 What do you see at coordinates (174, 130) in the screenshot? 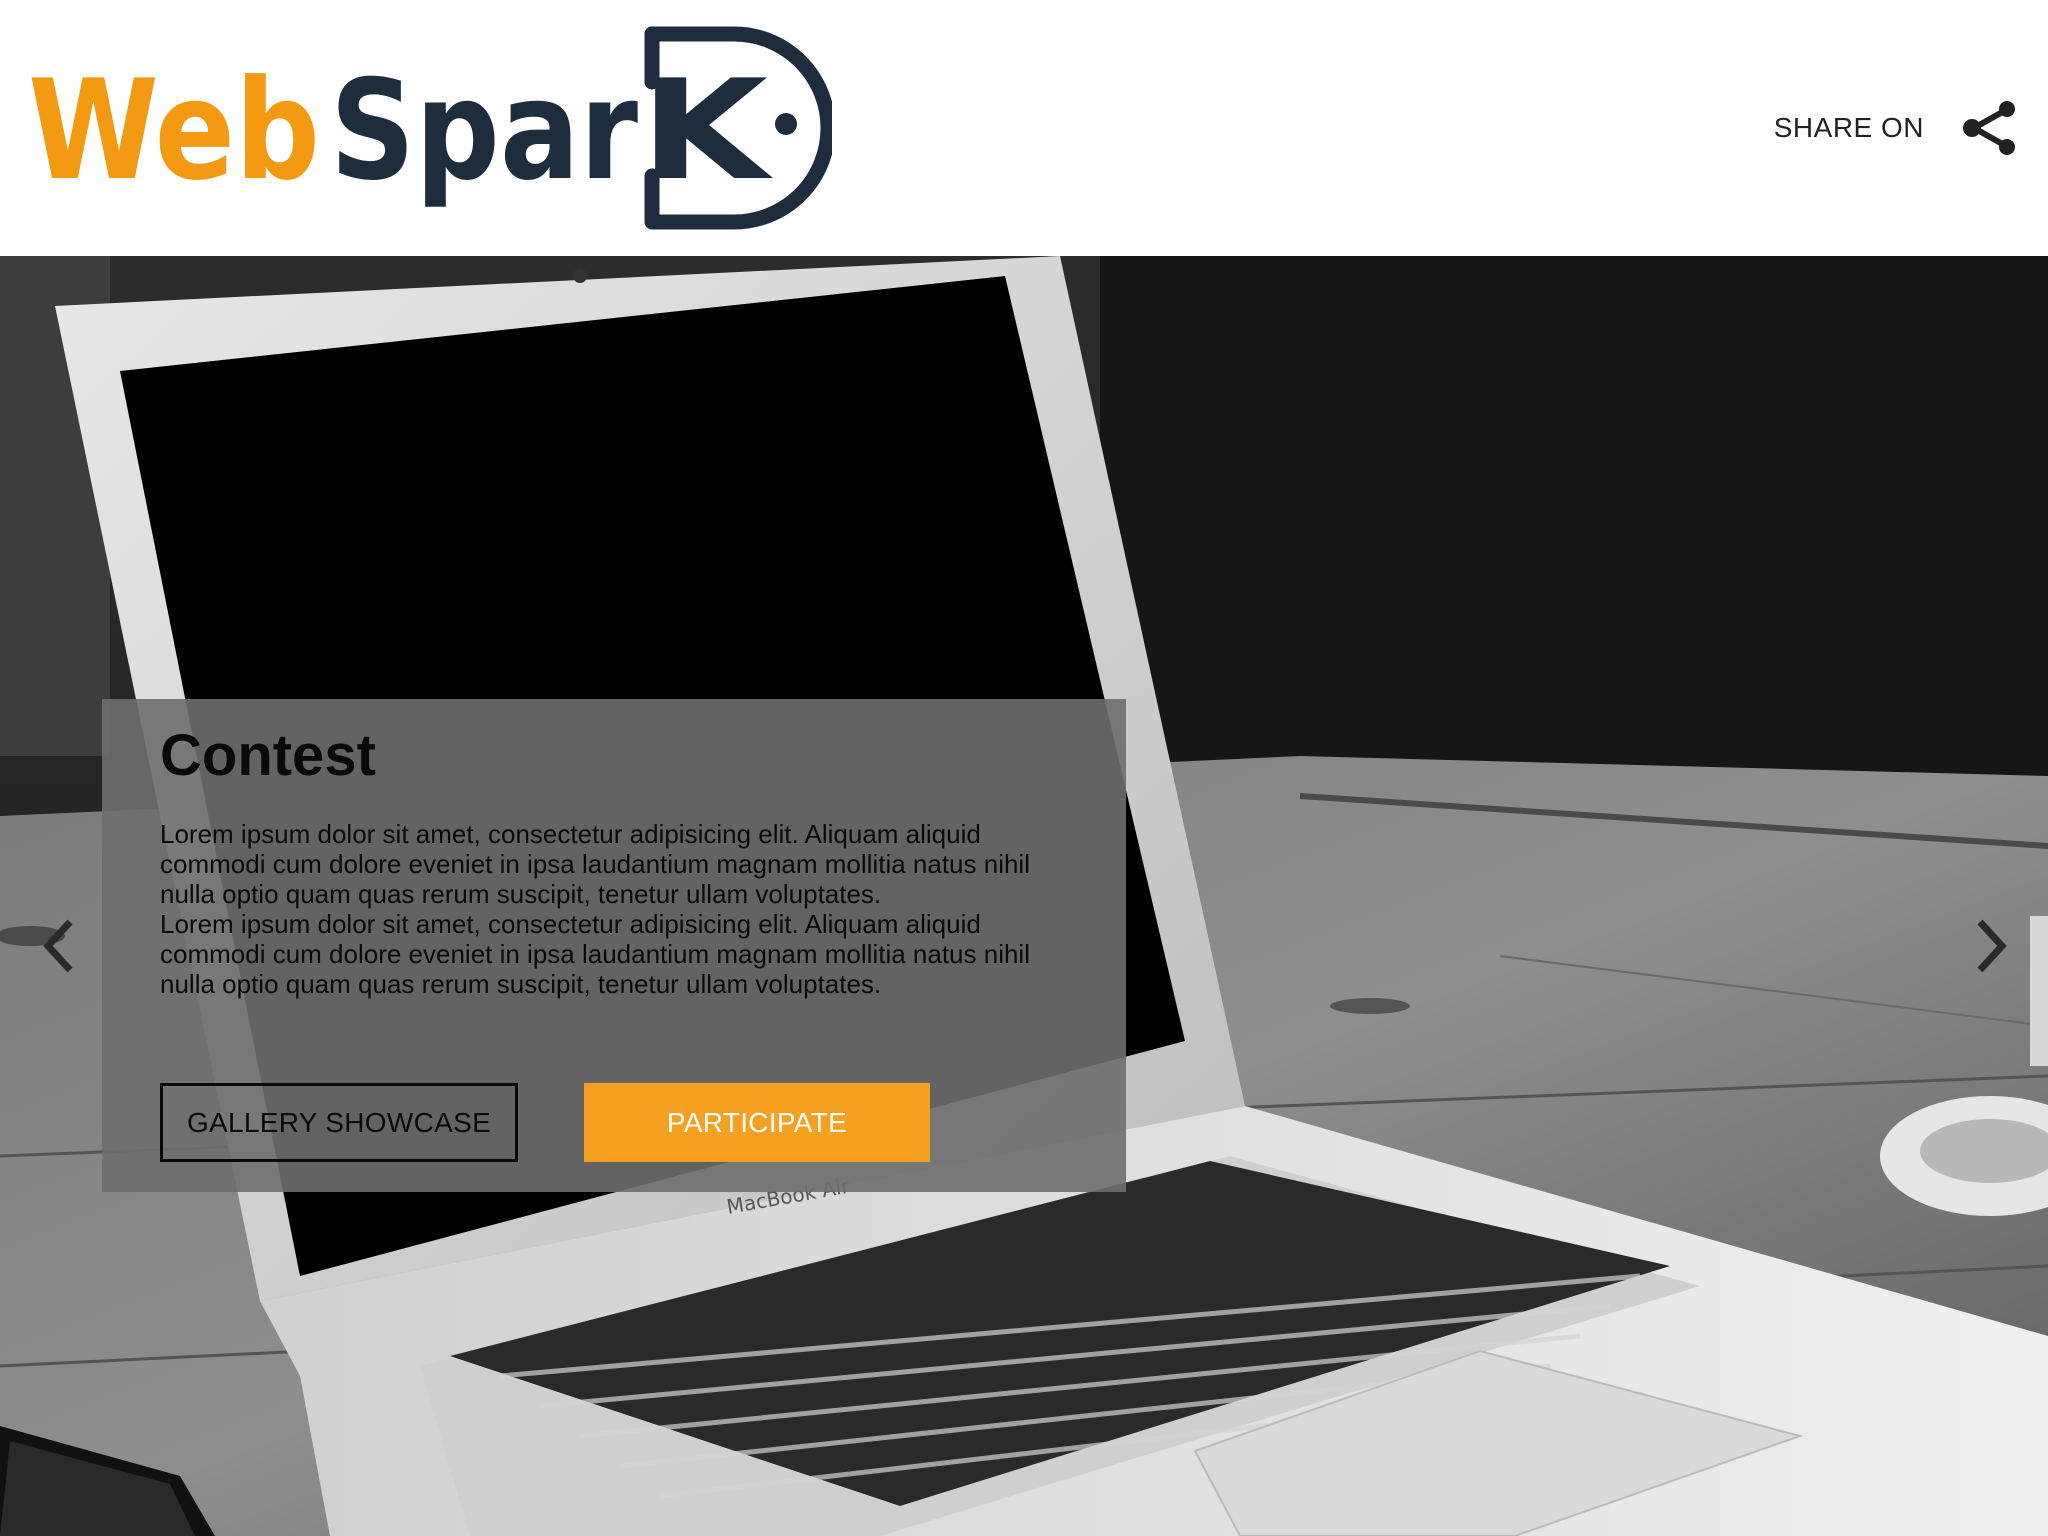
I see `svg-text: Web` at bounding box center [174, 130].